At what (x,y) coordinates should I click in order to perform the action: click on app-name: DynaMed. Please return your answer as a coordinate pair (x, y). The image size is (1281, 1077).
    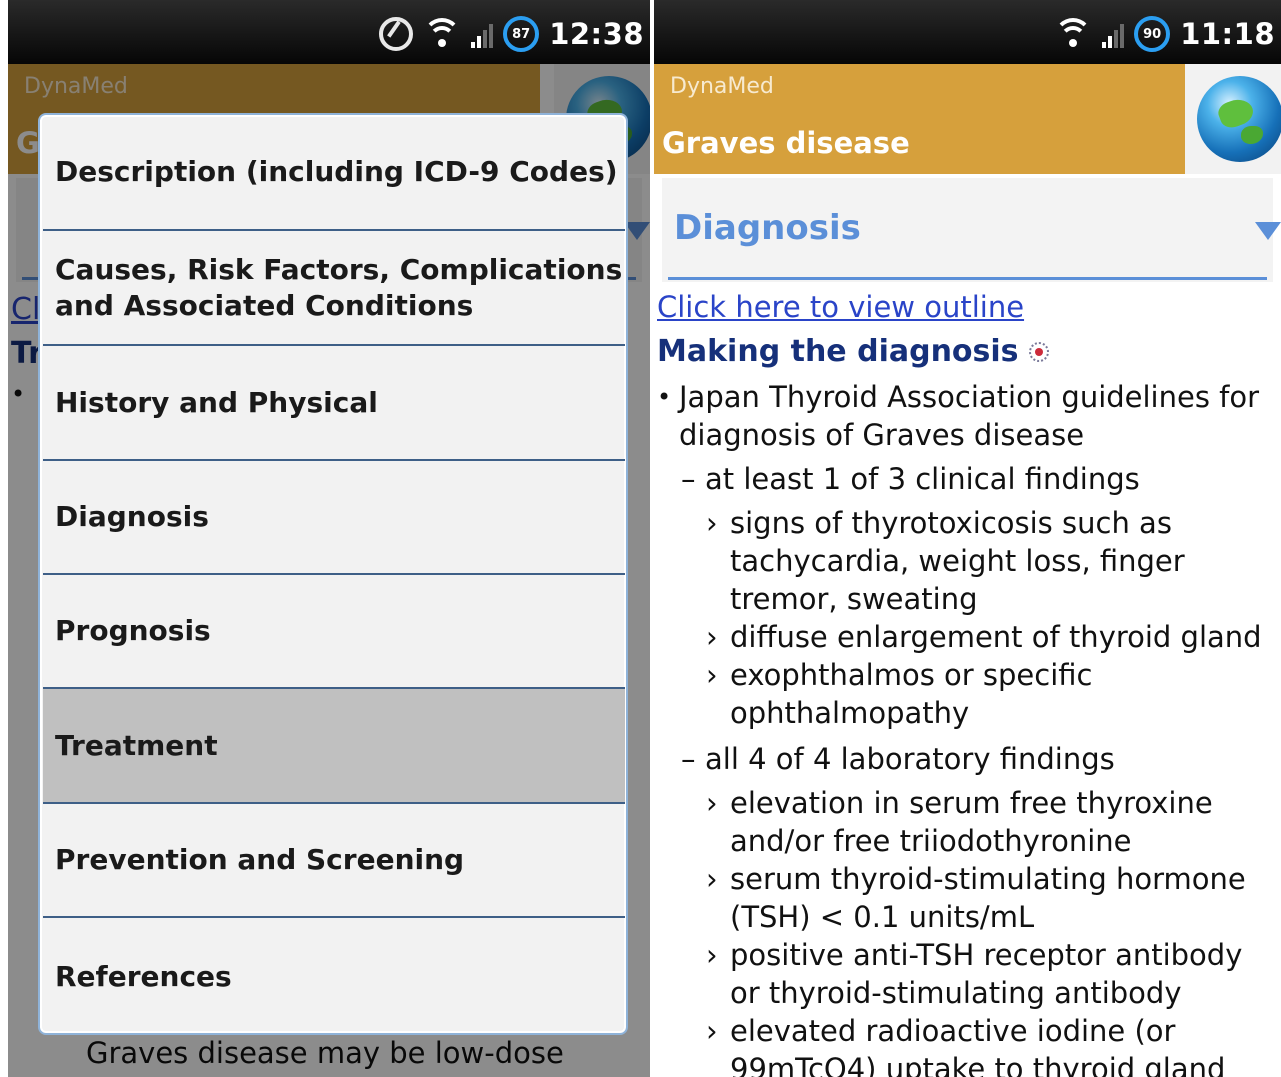
    Looking at the image, I should click on (722, 86).